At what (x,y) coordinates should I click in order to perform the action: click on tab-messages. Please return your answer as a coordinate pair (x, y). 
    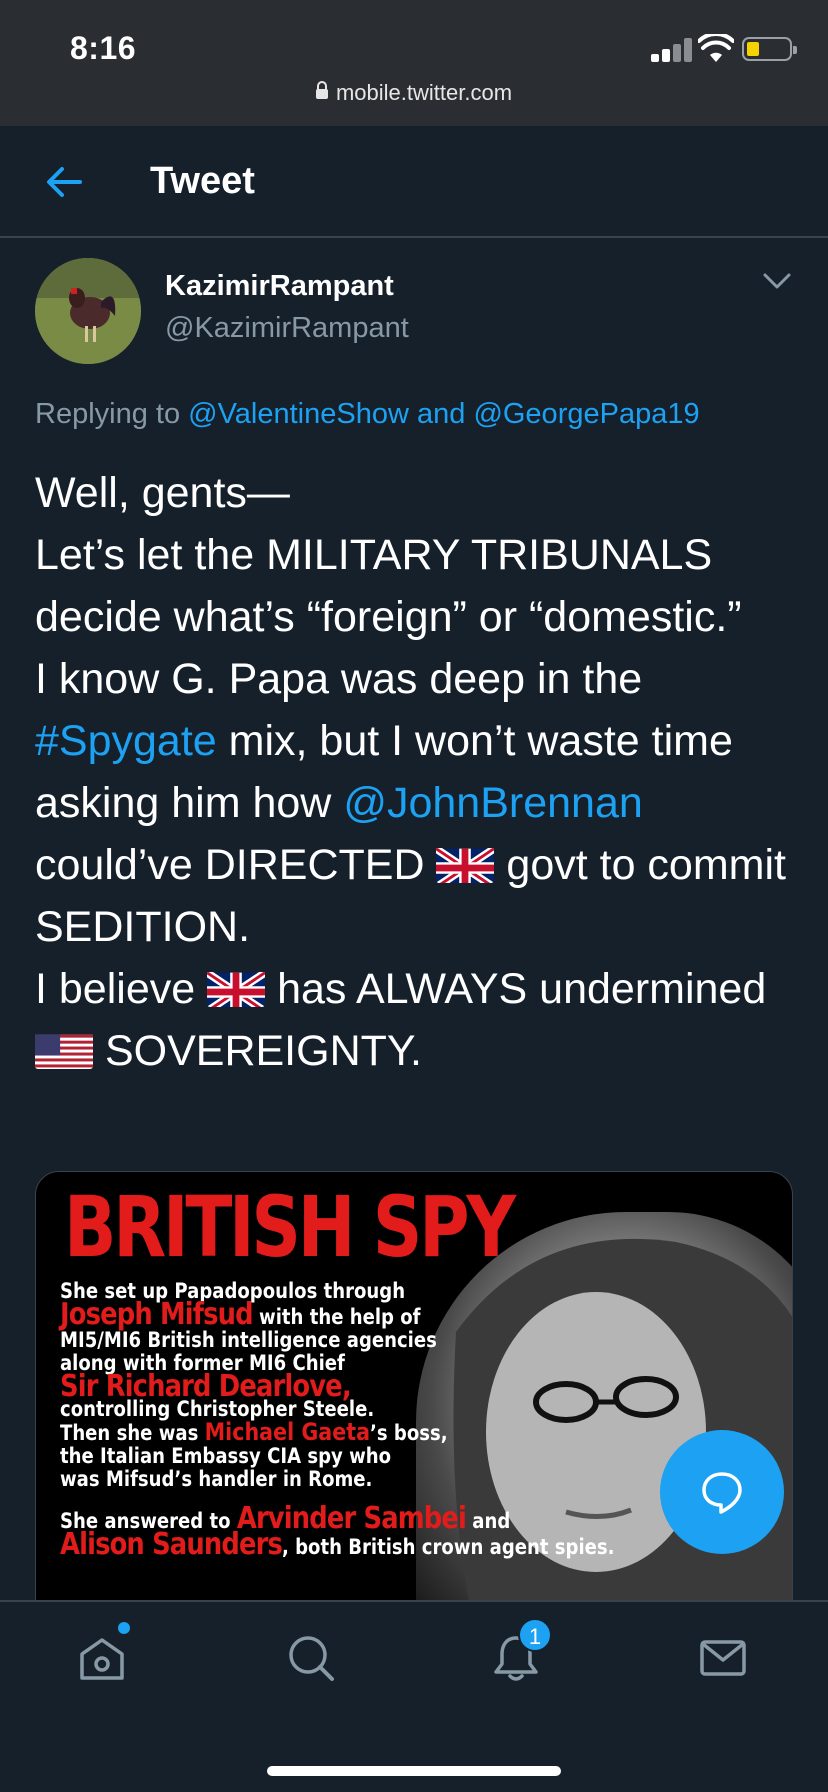
    Looking at the image, I should click on (727, 1662).